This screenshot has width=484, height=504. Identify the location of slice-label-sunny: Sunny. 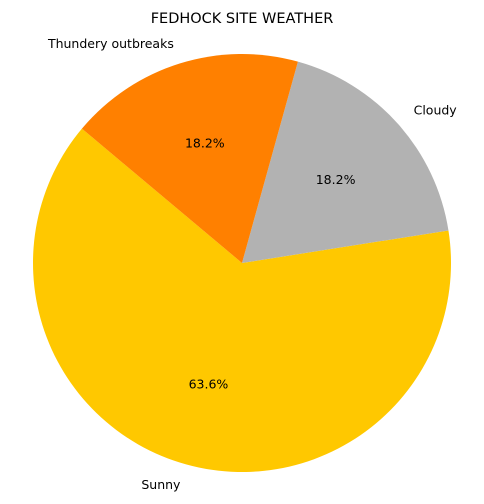
(161, 484).